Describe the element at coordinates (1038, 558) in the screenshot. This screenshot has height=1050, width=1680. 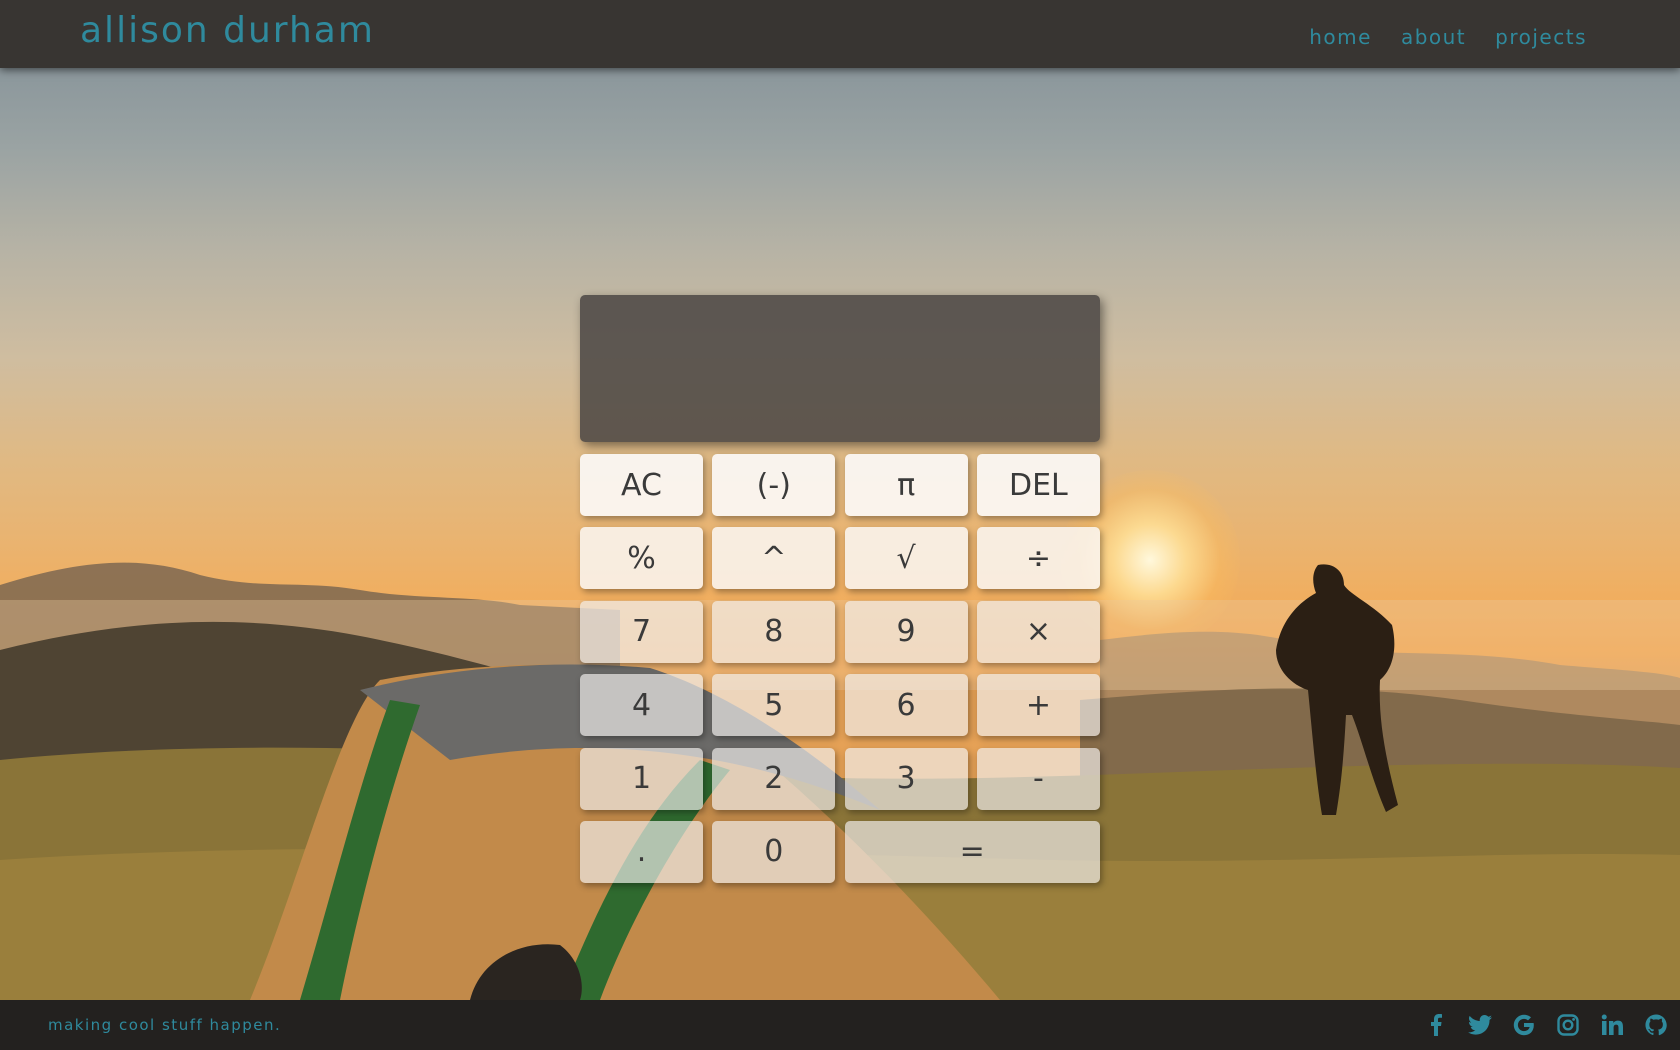
I see `divide-button: ÷` at that location.